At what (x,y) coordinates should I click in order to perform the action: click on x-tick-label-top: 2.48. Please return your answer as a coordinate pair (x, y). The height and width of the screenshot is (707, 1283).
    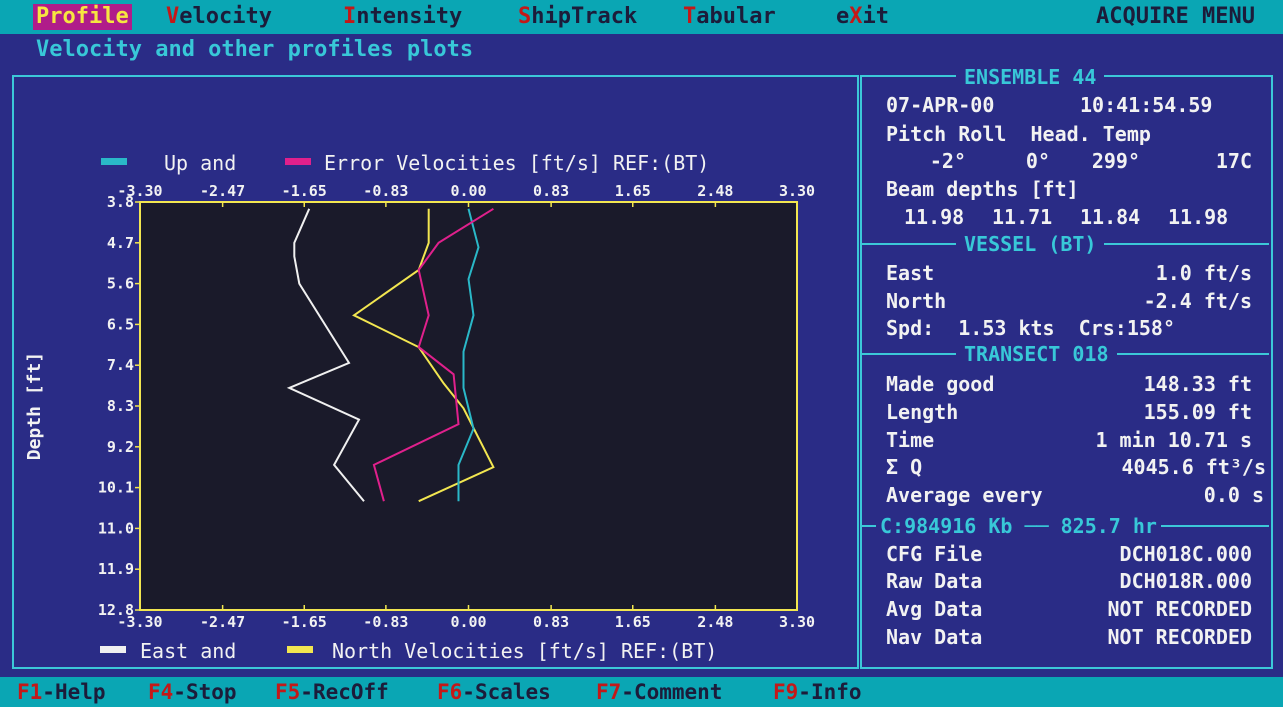
    Looking at the image, I should click on (715, 191).